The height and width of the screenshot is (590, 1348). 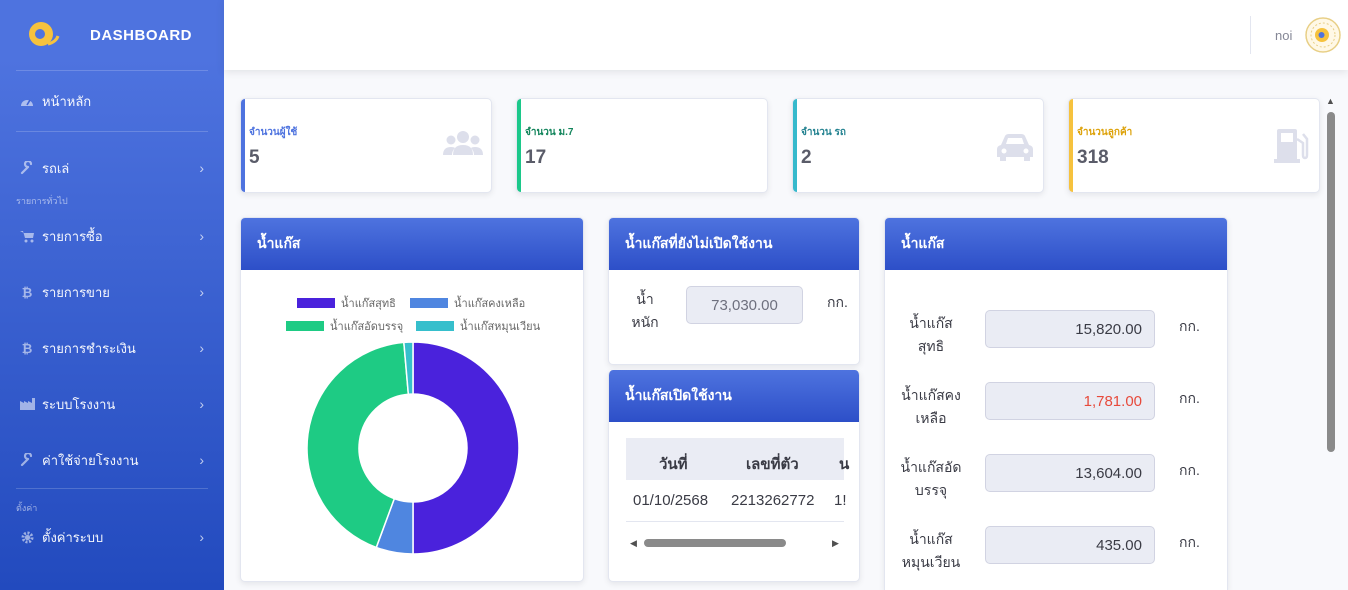 What do you see at coordinates (844, 464) in the screenshot?
I see `column-header: น` at bounding box center [844, 464].